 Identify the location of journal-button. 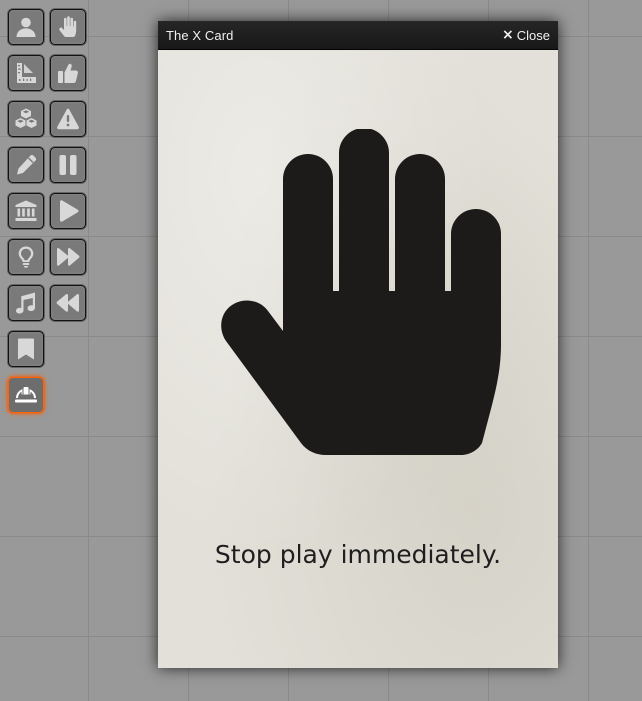
(26, 211).